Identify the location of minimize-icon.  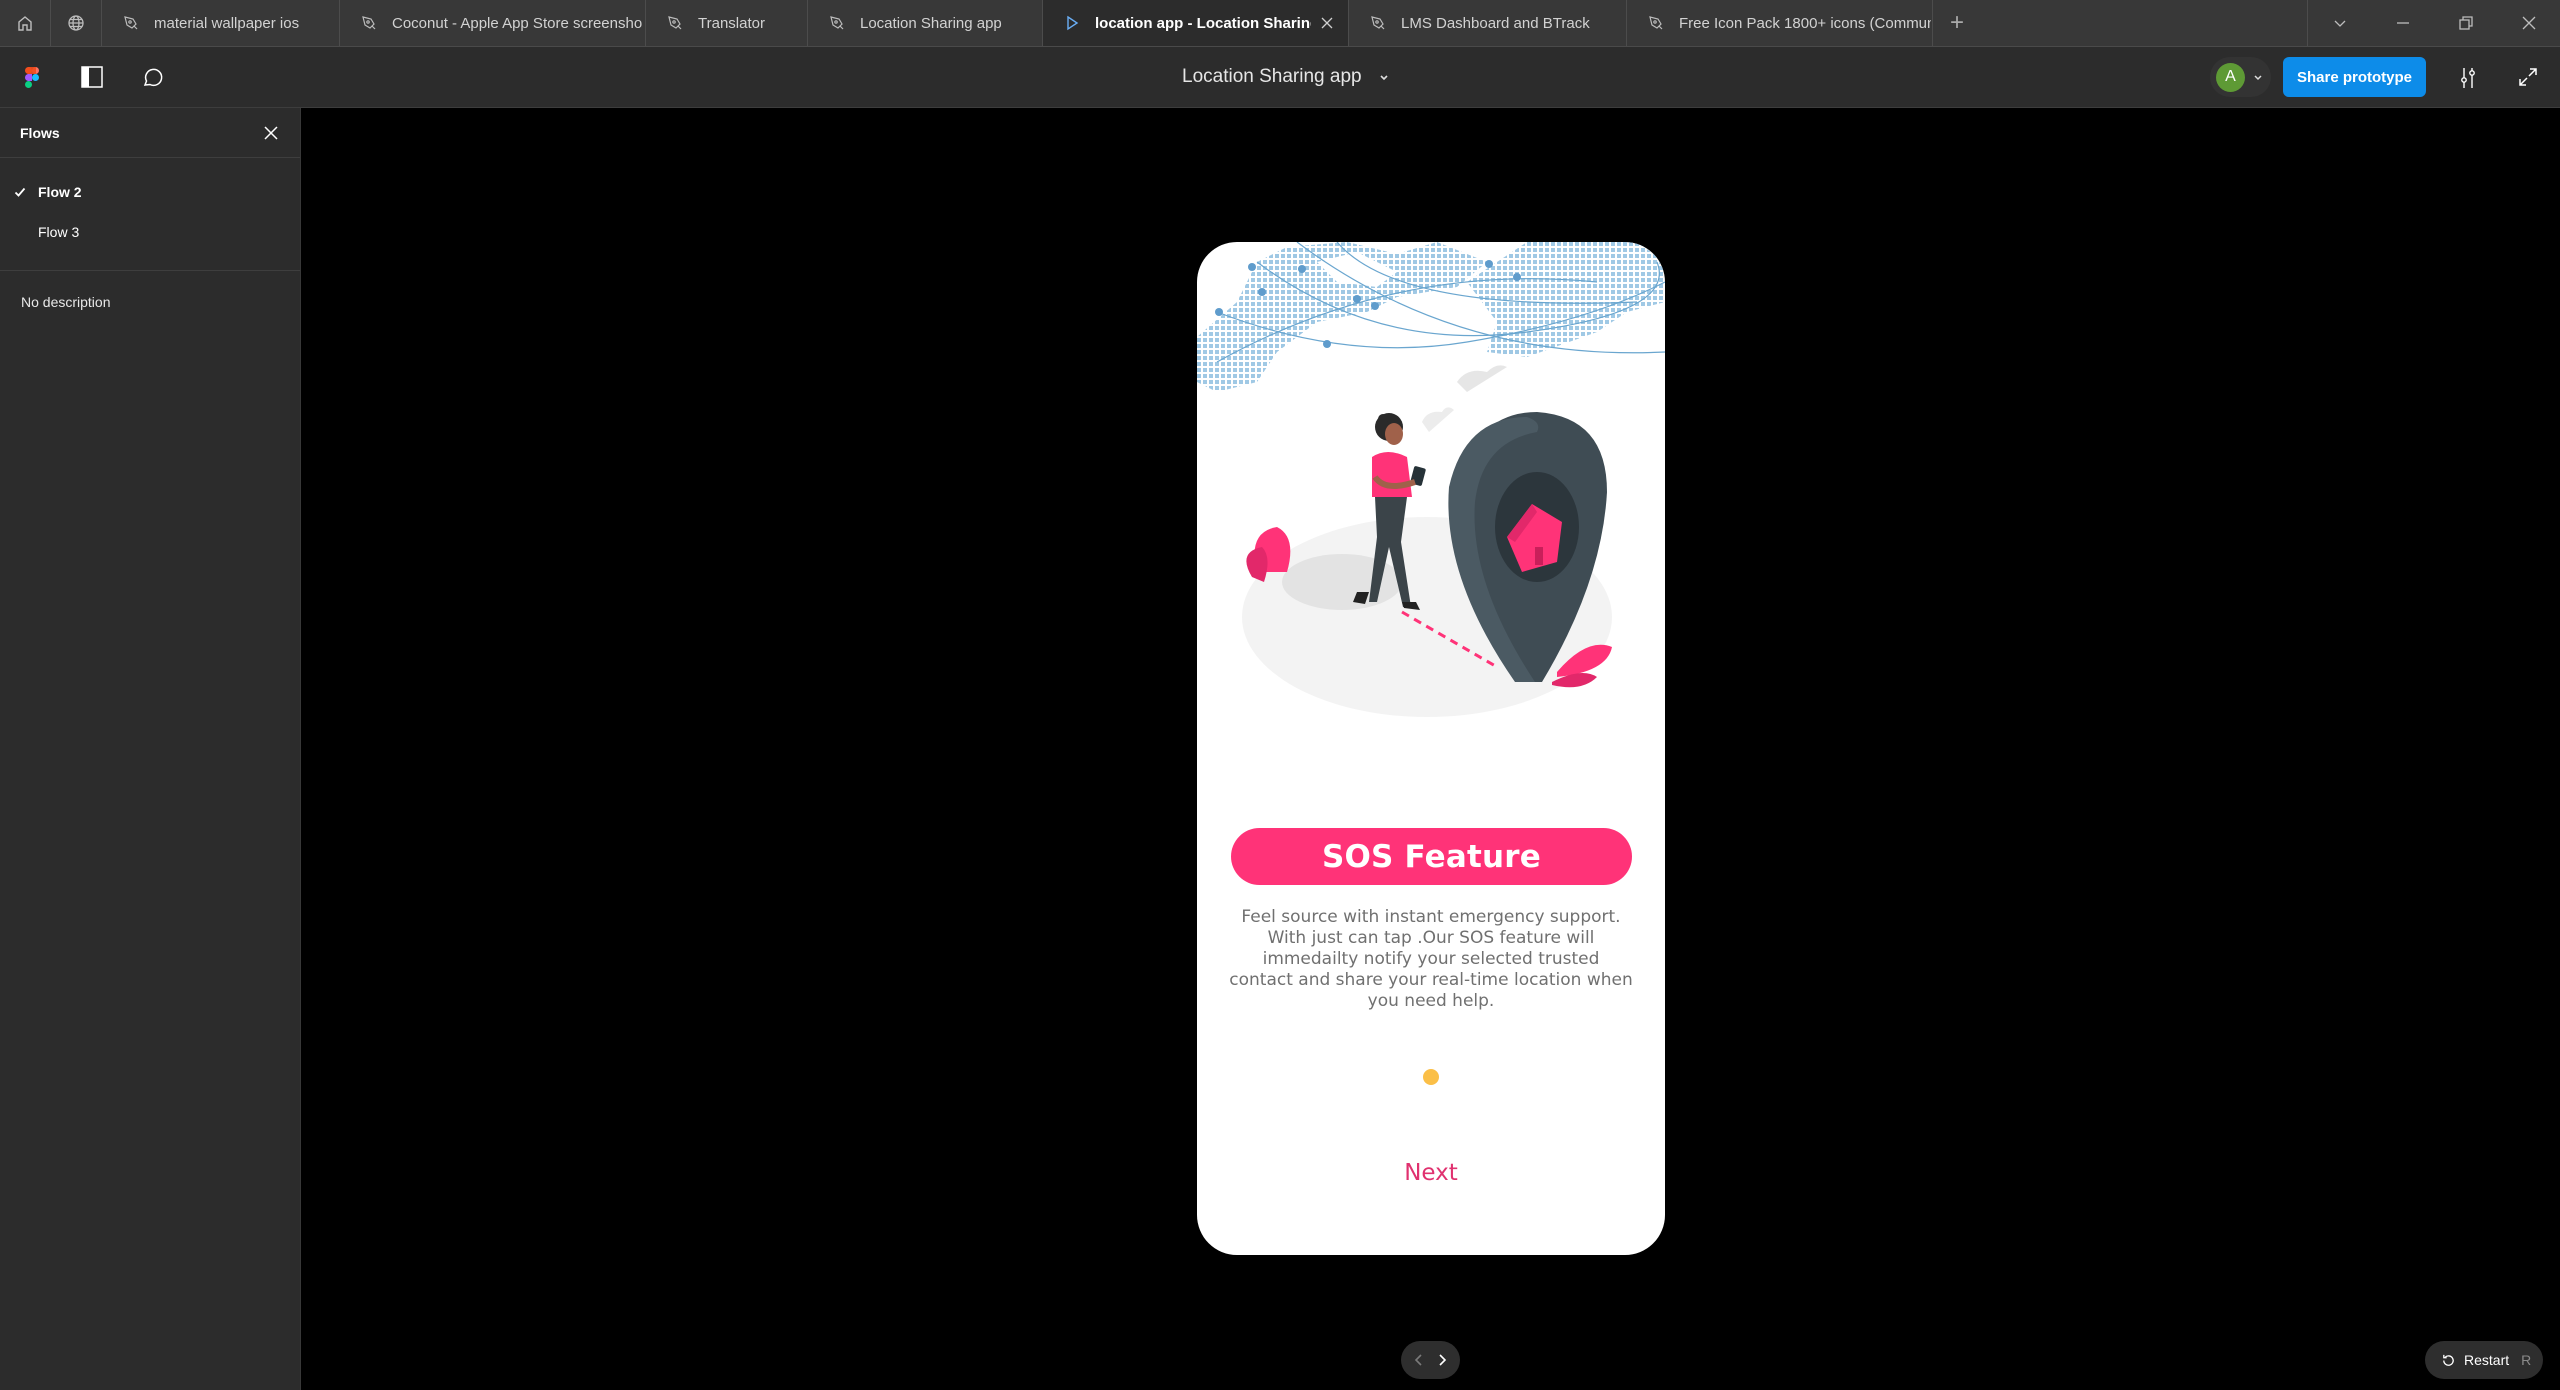
(2402, 23).